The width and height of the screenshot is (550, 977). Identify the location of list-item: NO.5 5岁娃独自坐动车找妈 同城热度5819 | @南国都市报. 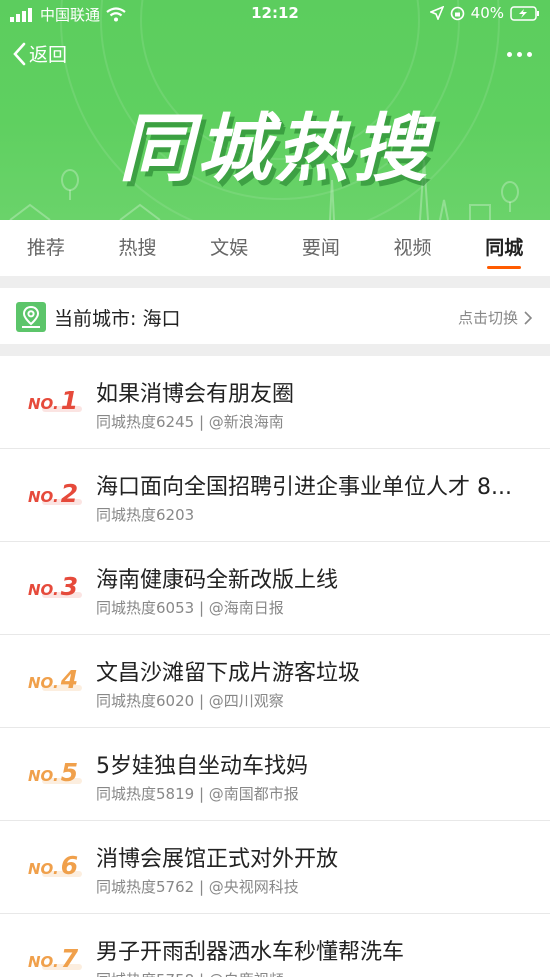
(275, 774).